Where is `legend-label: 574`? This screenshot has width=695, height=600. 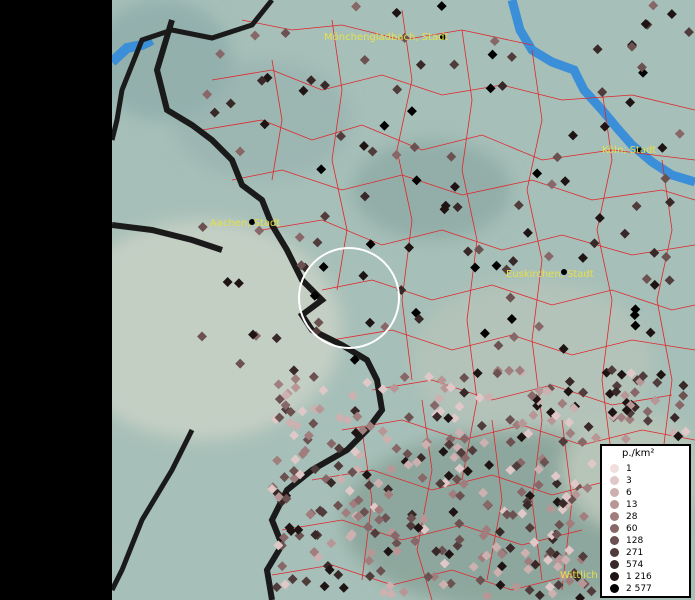 legend-label: 574 is located at coordinates (635, 565).